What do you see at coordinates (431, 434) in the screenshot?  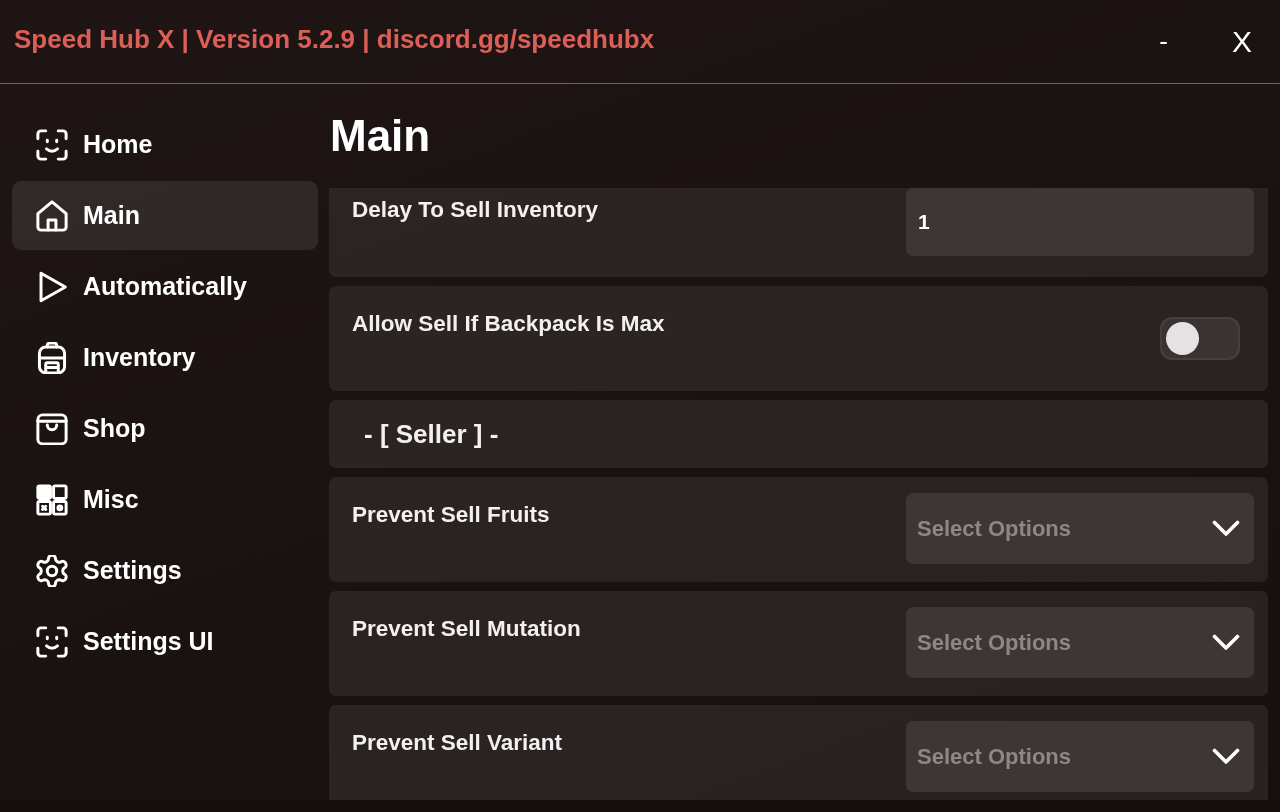 I see `section-title: - [ Seller ] -` at bounding box center [431, 434].